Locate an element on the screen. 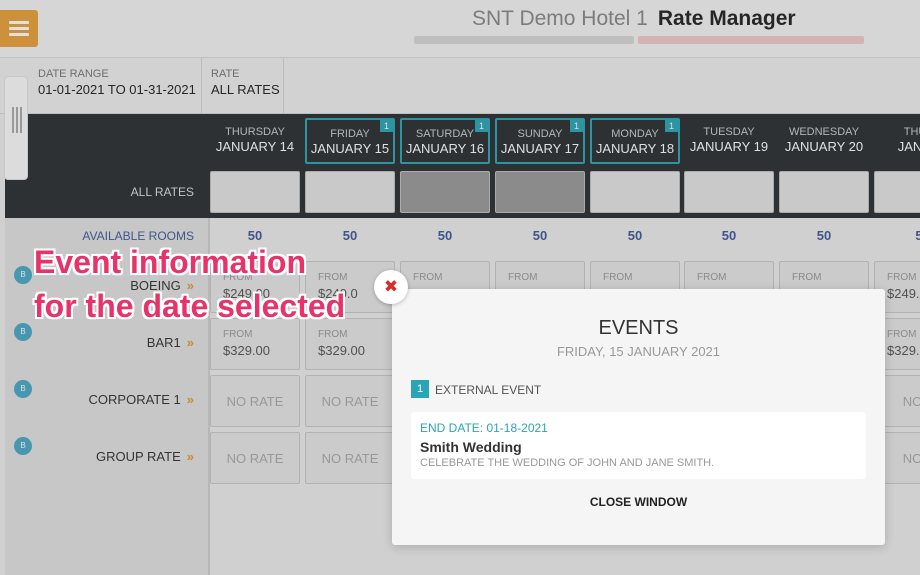  event-name: Smith Wedding is located at coordinates (471, 447).